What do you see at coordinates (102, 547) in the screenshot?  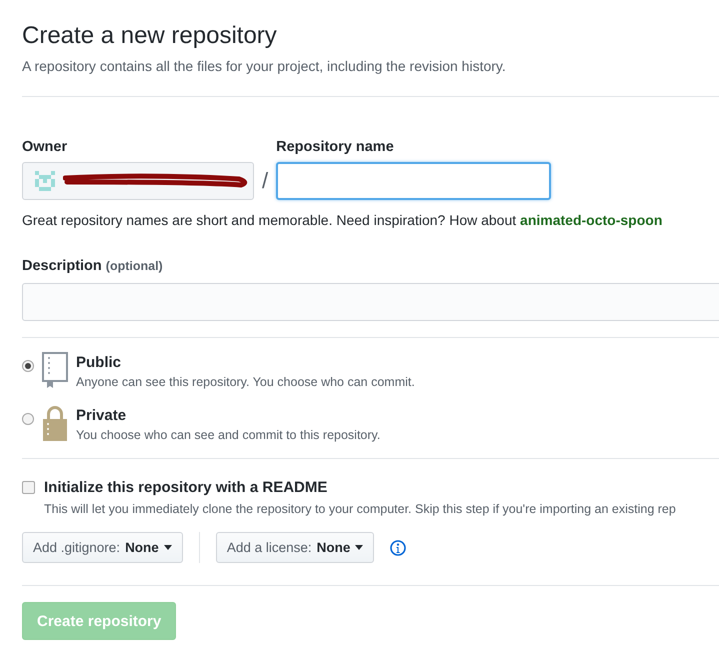 I see `select-dropdown: Add .gitignore: None` at bounding box center [102, 547].